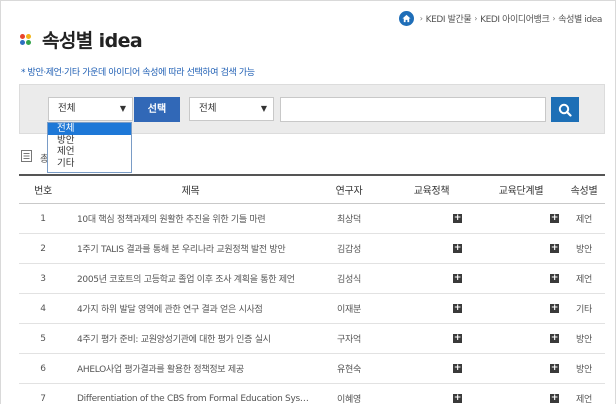 Image resolution: width=616 pixels, height=404 pixels. Describe the element at coordinates (43, 308) in the screenshot. I see `row-number: 4` at that location.